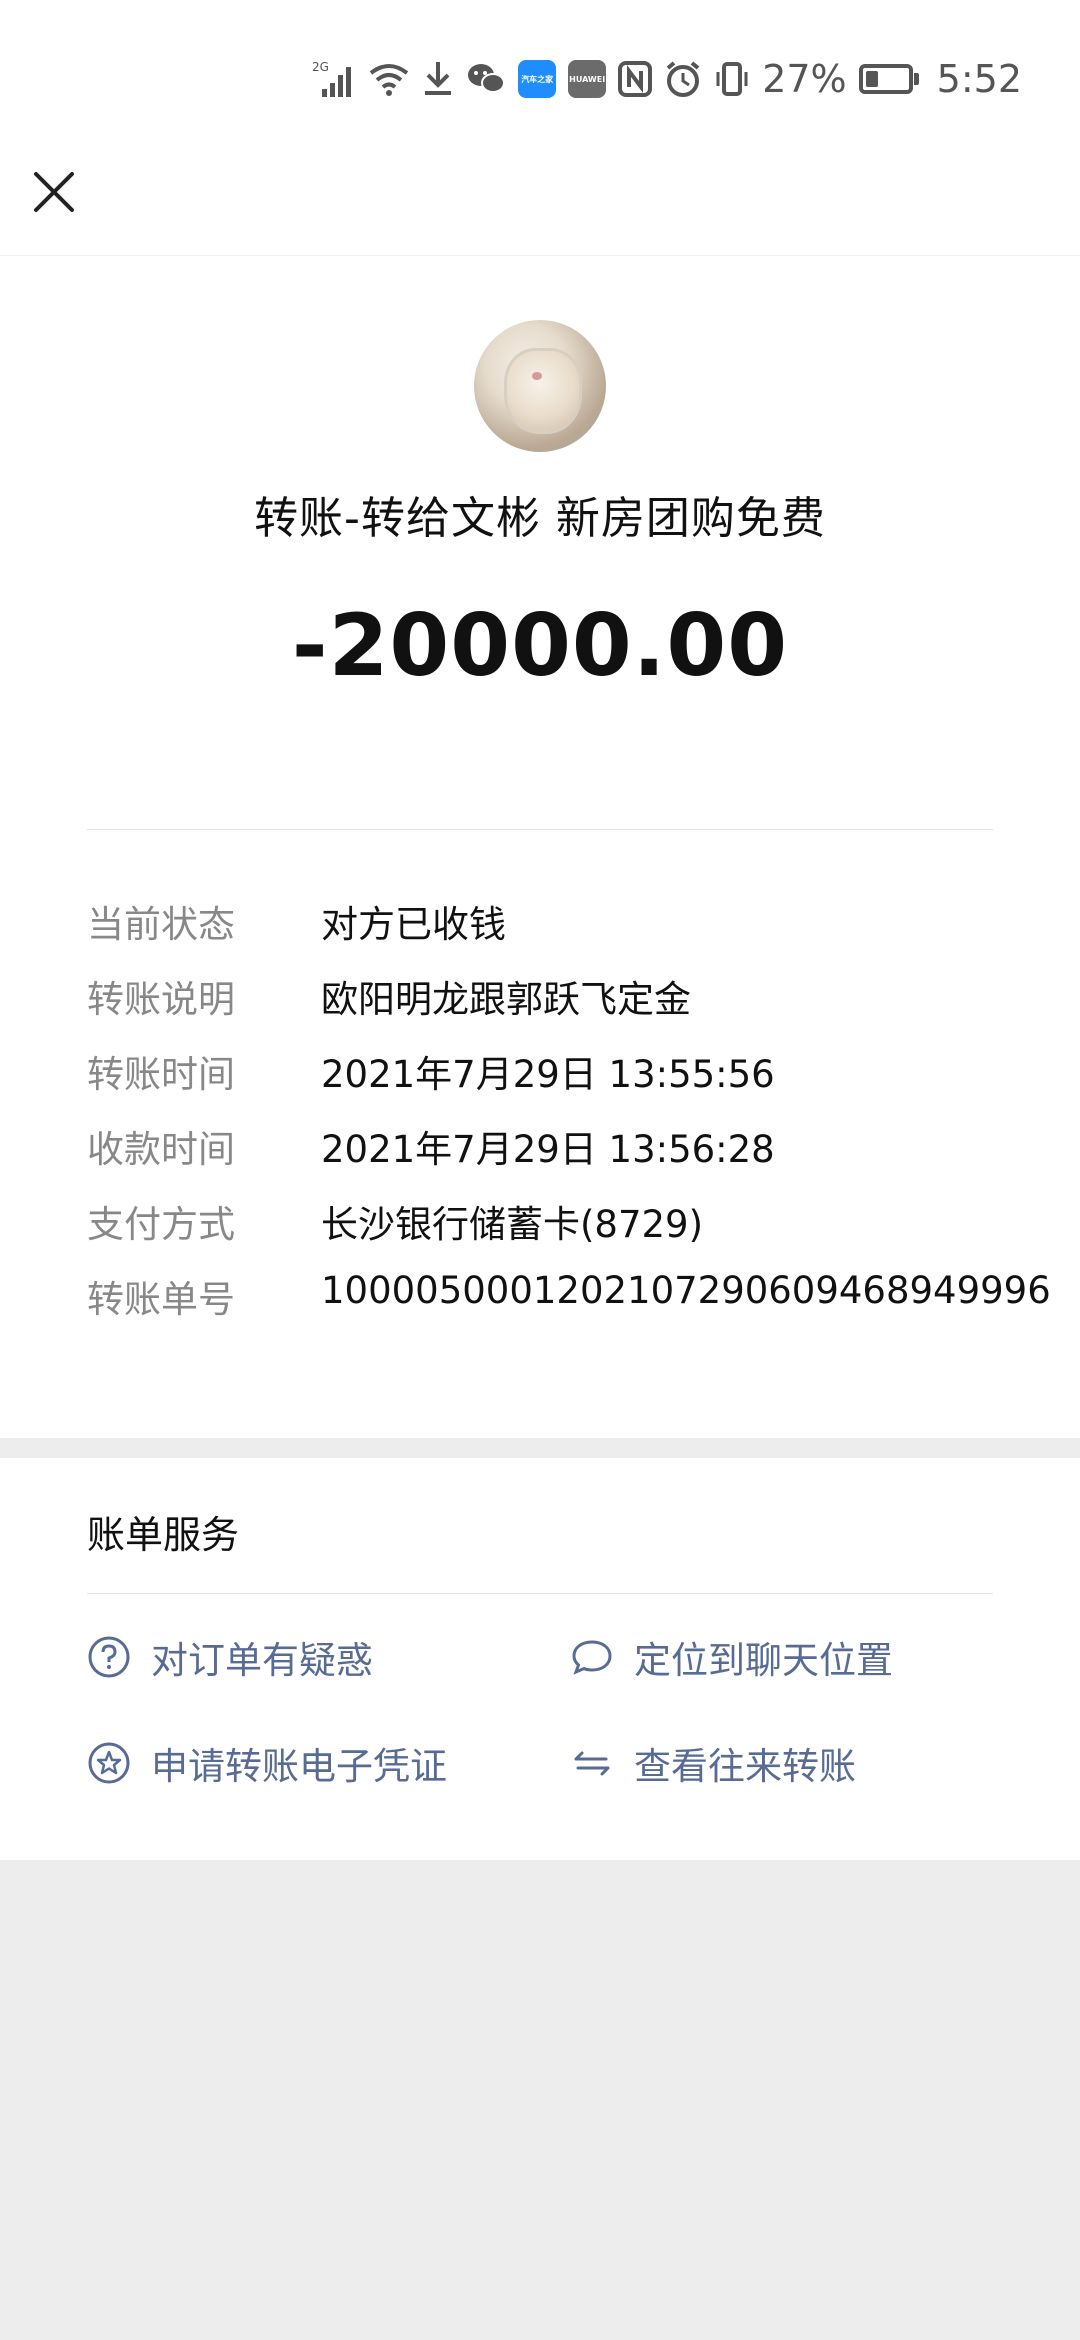 The image size is (1080, 2340). What do you see at coordinates (592, 1657) in the screenshot?
I see `chat-bubble-icon` at bounding box center [592, 1657].